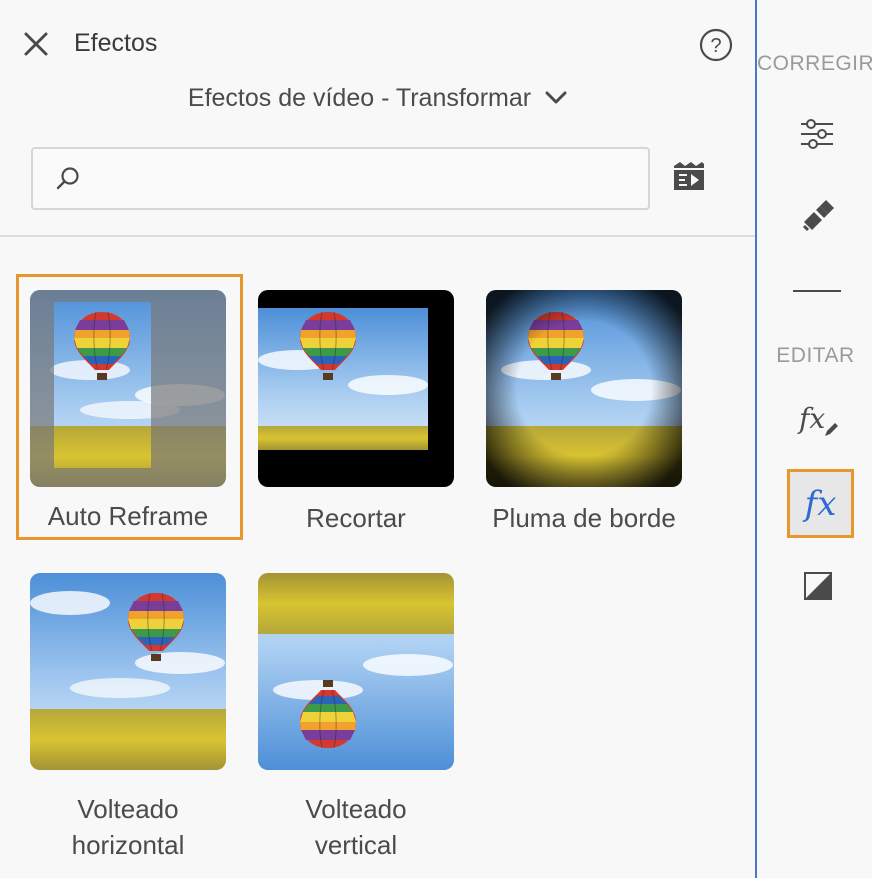 This screenshot has width=872, height=878. I want to click on healing-icon, so click(818, 216).